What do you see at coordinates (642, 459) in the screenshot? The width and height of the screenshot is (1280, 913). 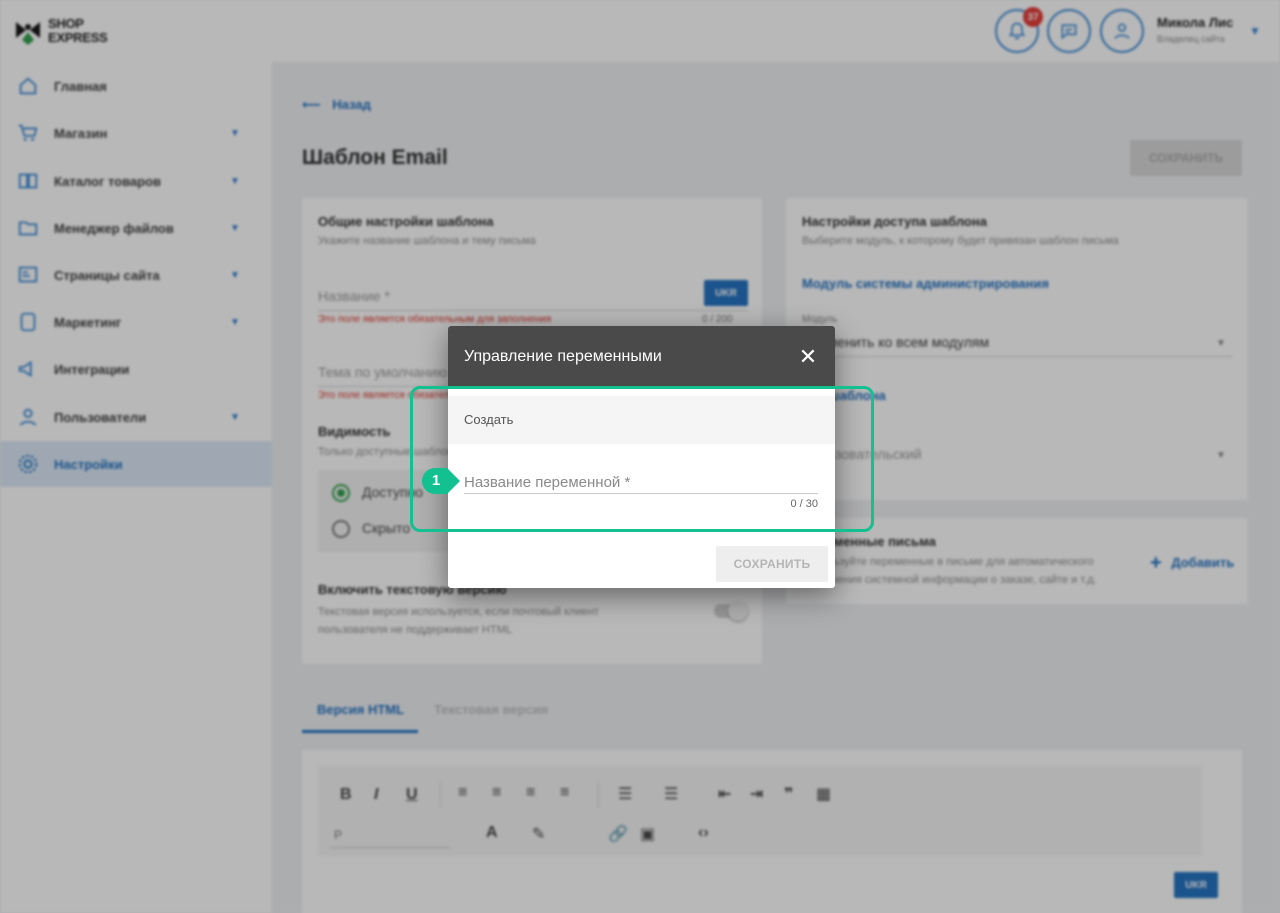 I see `annotation-highlight-frame` at bounding box center [642, 459].